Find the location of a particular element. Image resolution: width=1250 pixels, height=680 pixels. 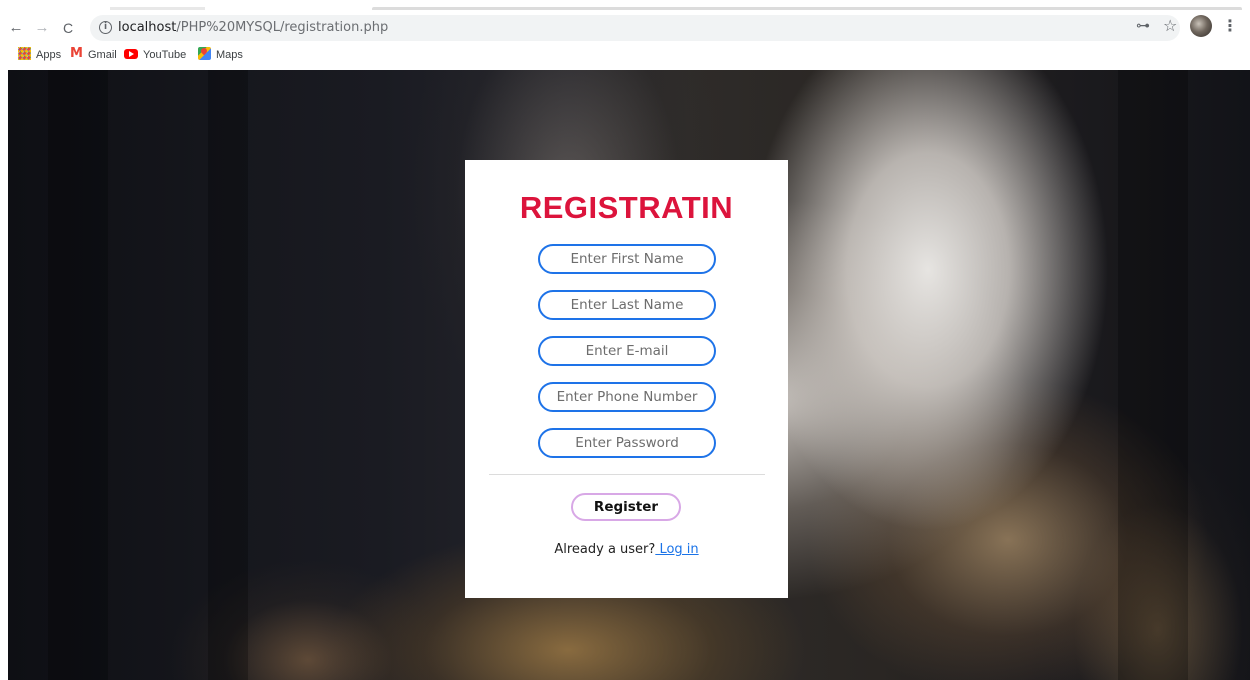

first-name-input is located at coordinates (627, 259).